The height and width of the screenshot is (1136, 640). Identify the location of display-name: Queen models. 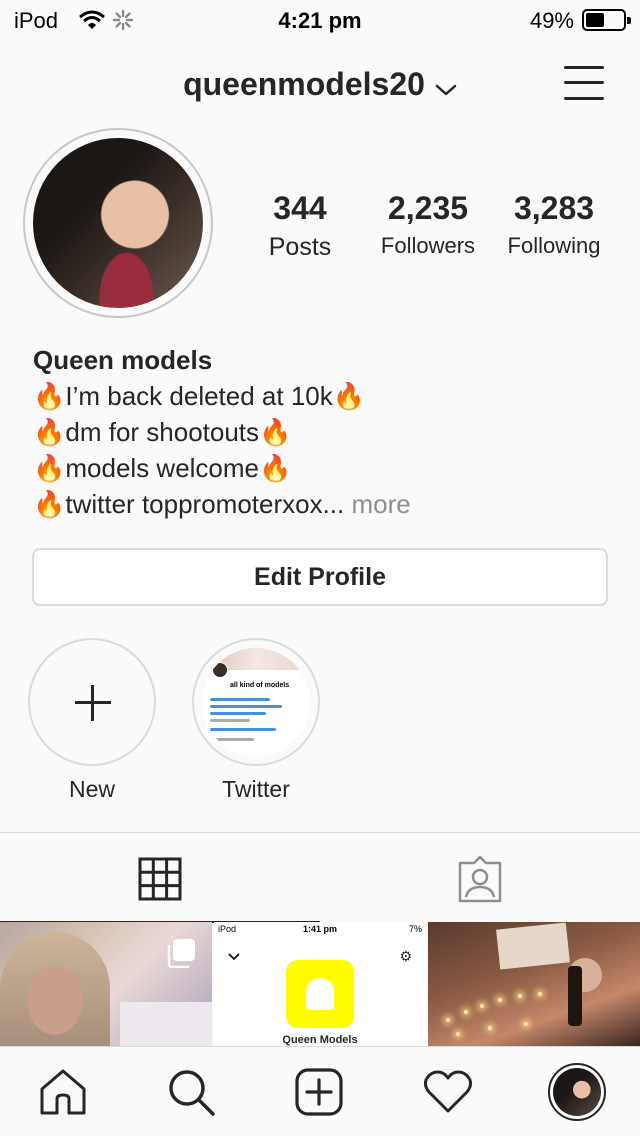
(123, 360).